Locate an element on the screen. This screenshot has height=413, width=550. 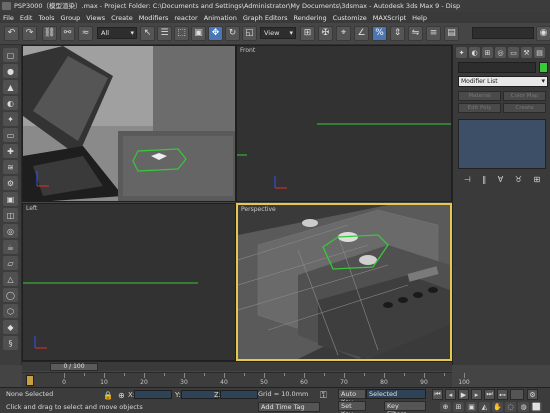
bind-space-warp-icon: ≈ is located at coordinates (85, 33).